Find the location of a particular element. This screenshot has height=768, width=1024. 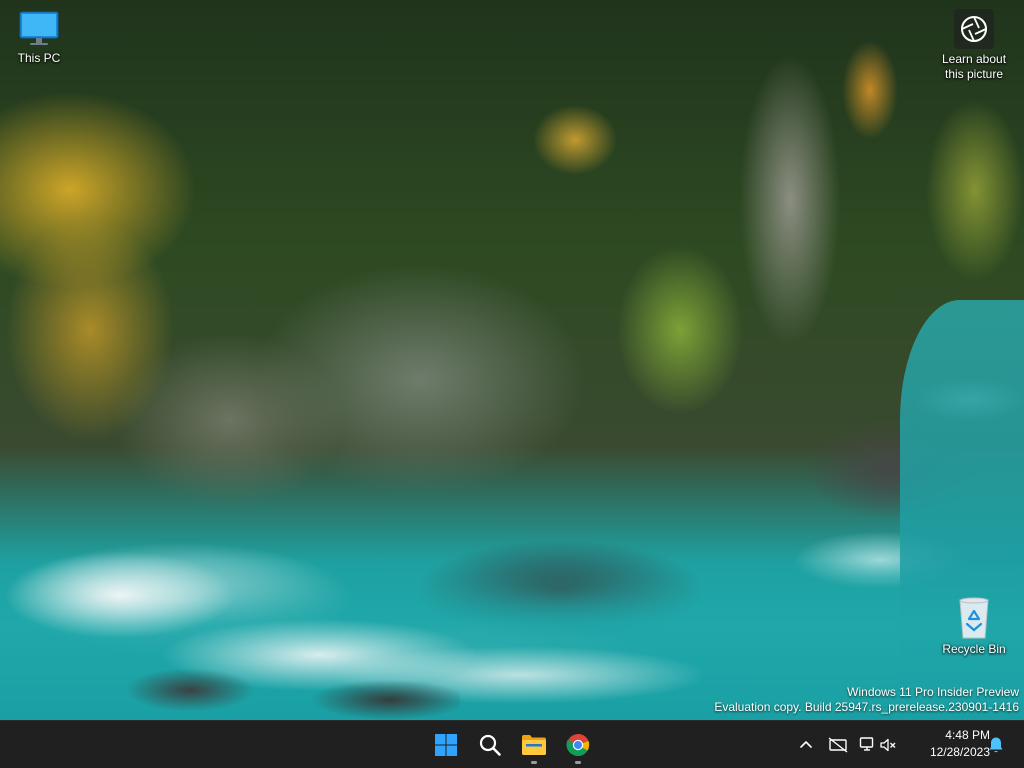

show-hidden-icons-button is located at coordinates (806, 745).